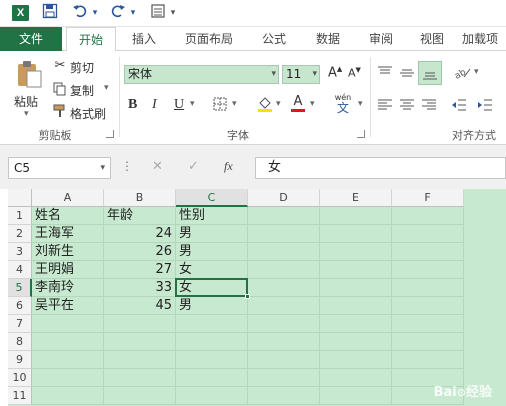  I want to click on redo-dropdown-icon: ▾, so click(133, 13).